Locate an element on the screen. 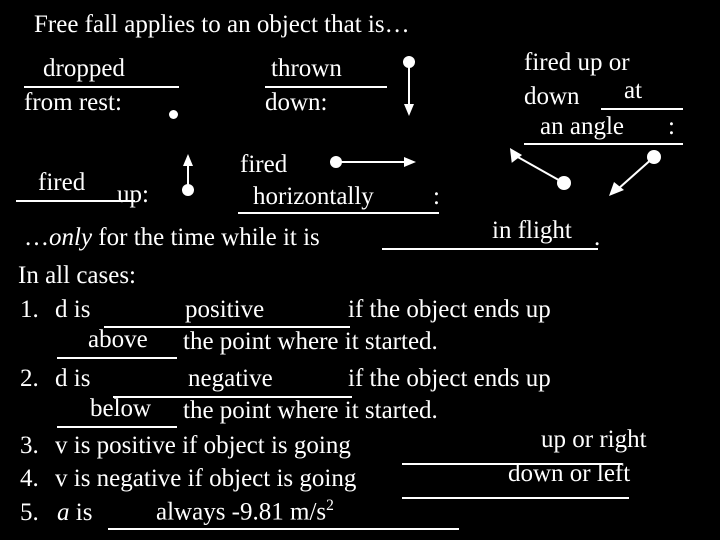 The width and height of the screenshot is (720, 540). only-line-middle: for the time while it is is located at coordinates (206, 237).